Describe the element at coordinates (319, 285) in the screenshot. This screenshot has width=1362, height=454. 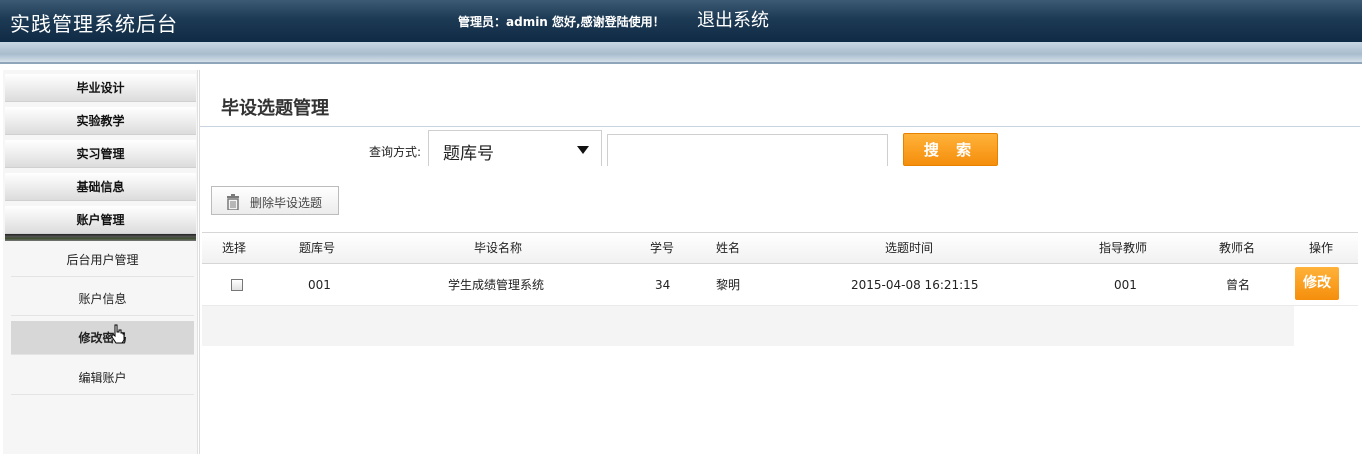
I see `cell-bank-no: 001` at that location.